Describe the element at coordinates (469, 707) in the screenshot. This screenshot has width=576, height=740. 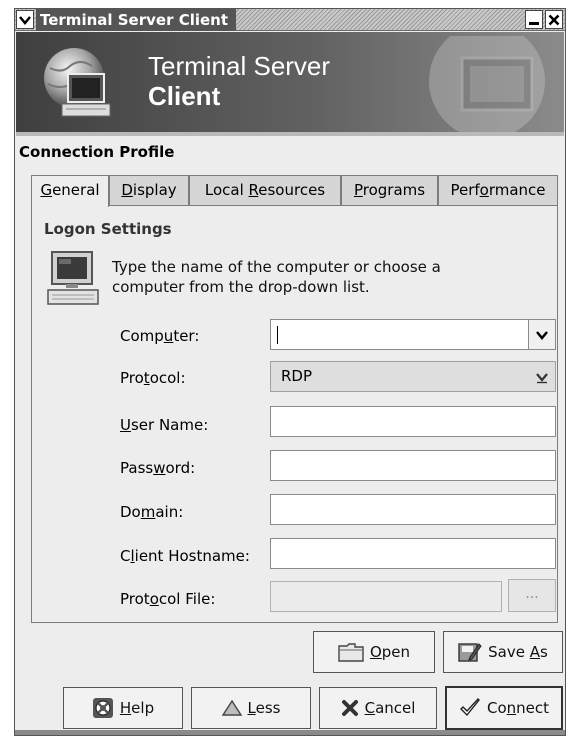
I see `checkmark-icon` at that location.